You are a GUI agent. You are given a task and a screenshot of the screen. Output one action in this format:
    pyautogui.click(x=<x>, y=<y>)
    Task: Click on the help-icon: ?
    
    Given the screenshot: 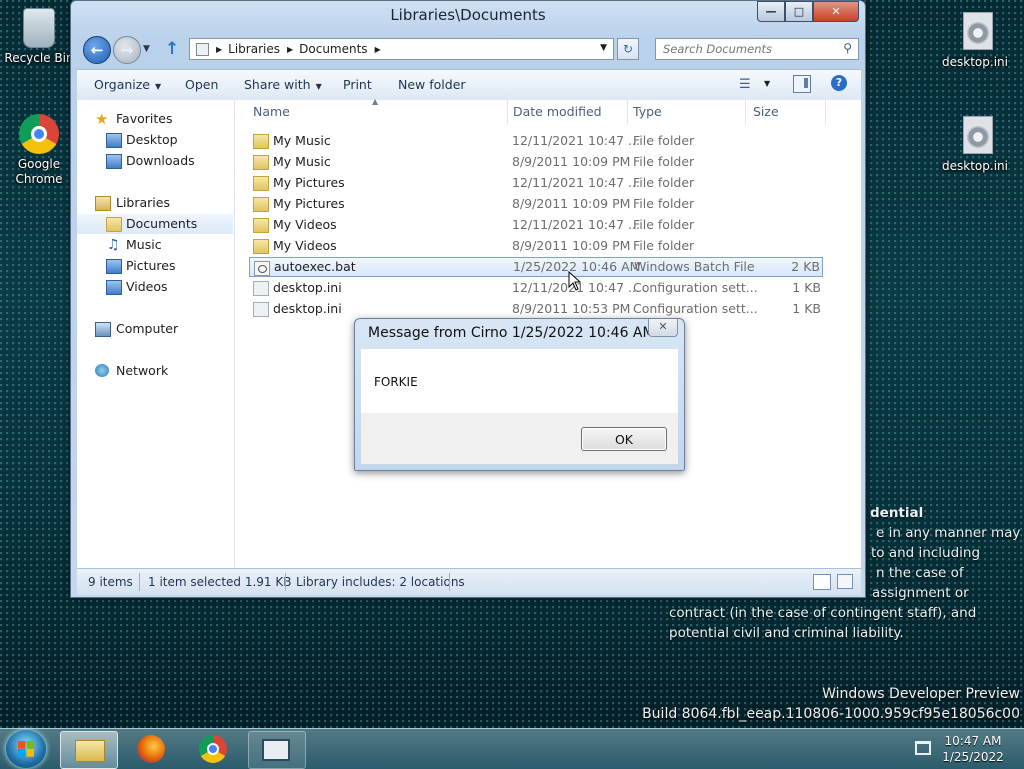 What is the action you would take?
    pyautogui.click(x=839, y=83)
    